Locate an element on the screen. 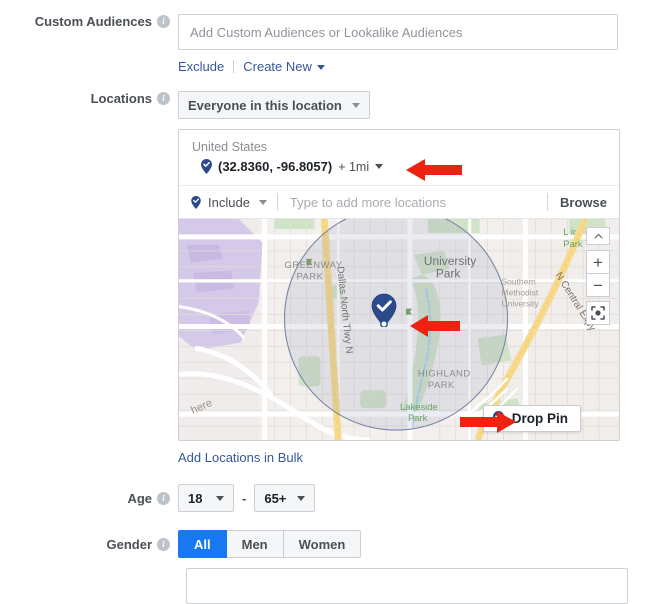 The height and width of the screenshot is (604, 646). drop-pin-button: Drop Pin is located at coordinates (531, 418).